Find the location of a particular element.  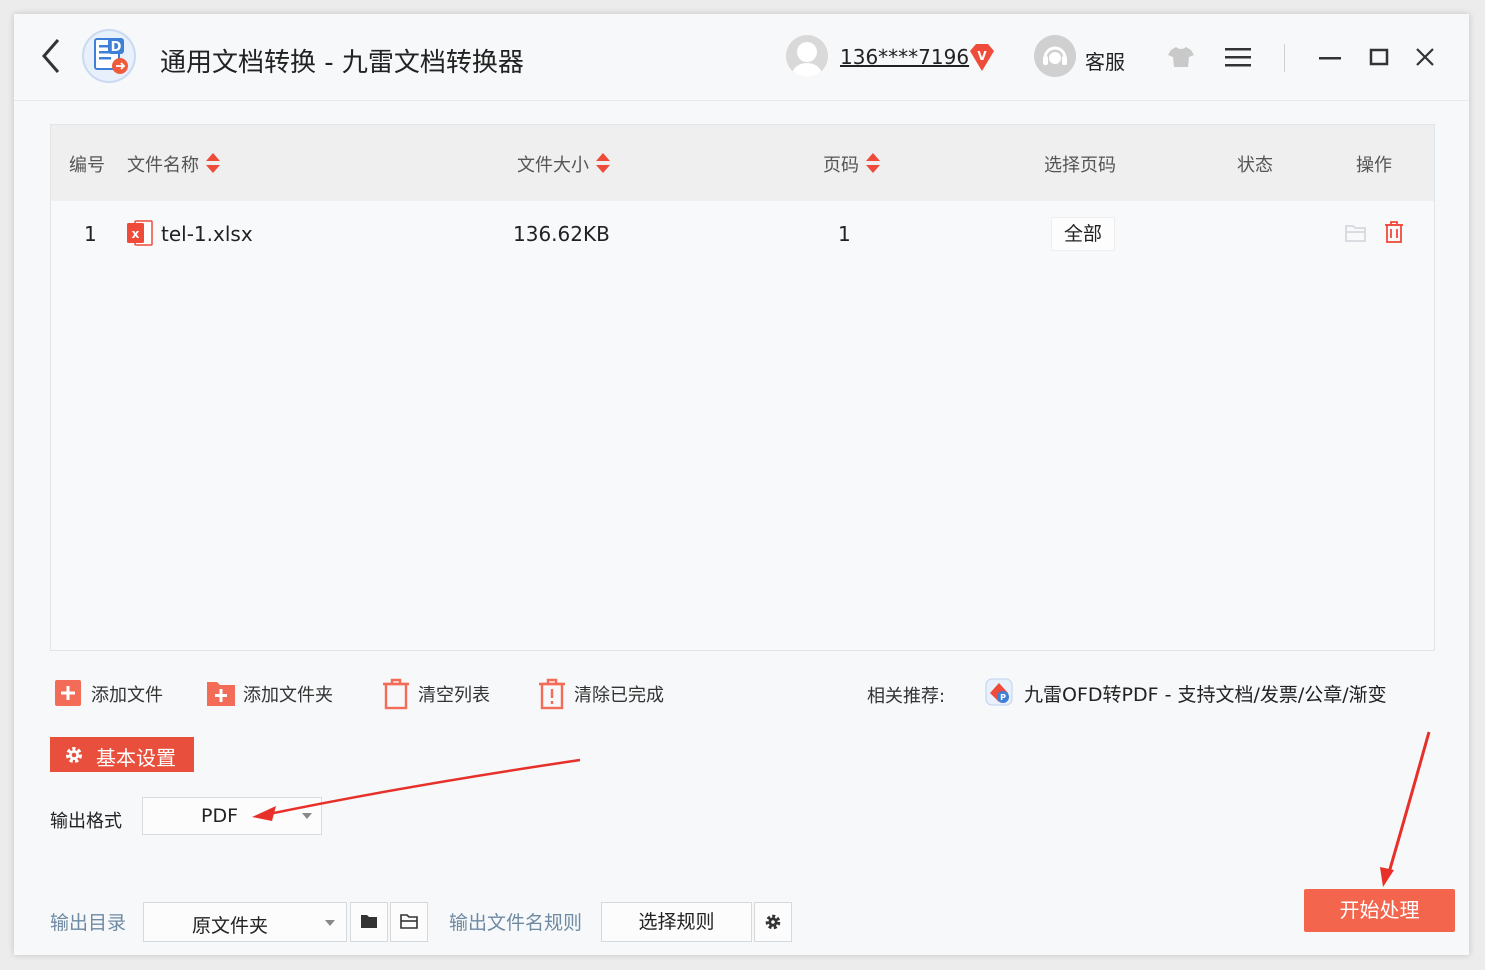

titlebar-divider is located at coordinates (1284, 58).